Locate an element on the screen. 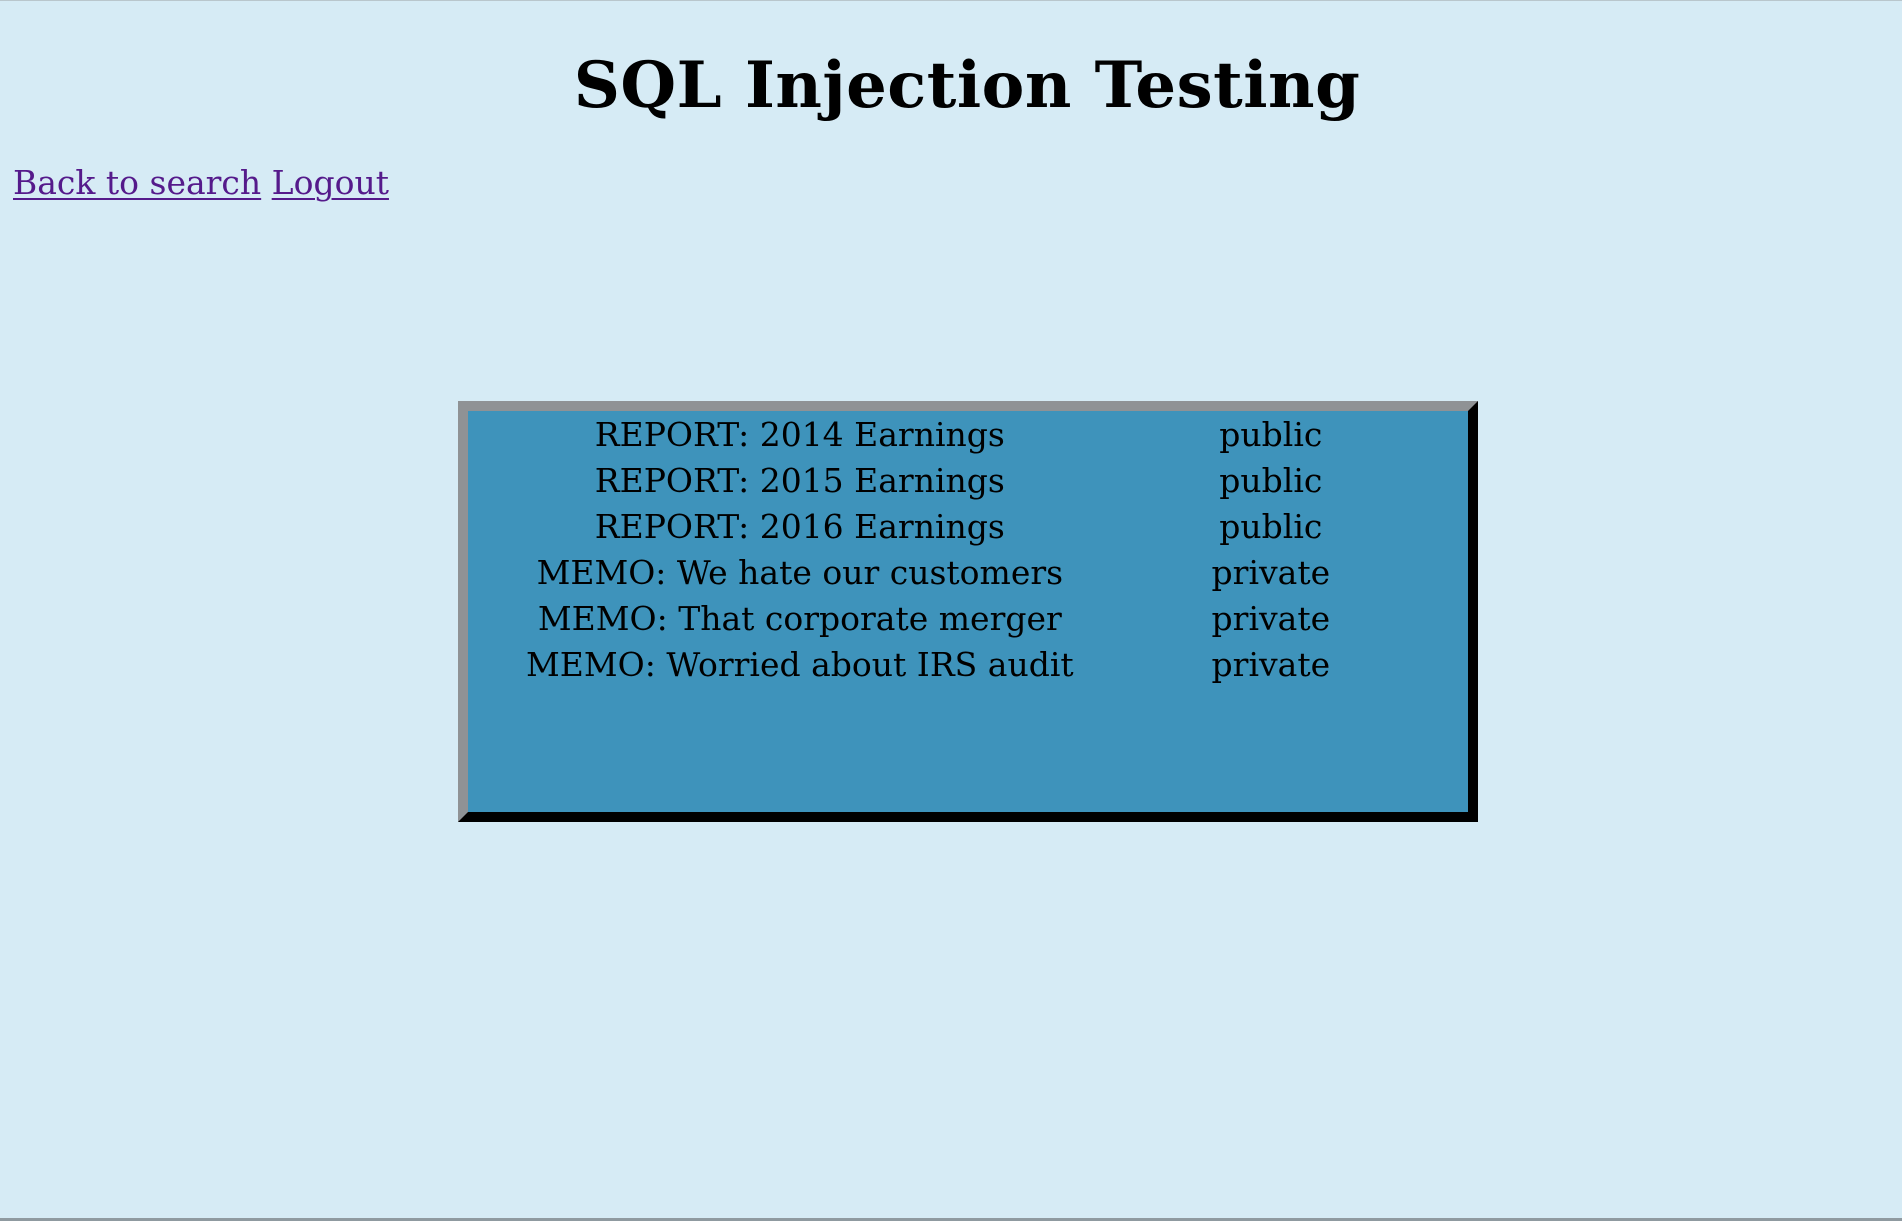 This screenshot has width=1902, height=1221. document-title-cell: MEMO: That corporate merger is located at coordinates (799, 618).